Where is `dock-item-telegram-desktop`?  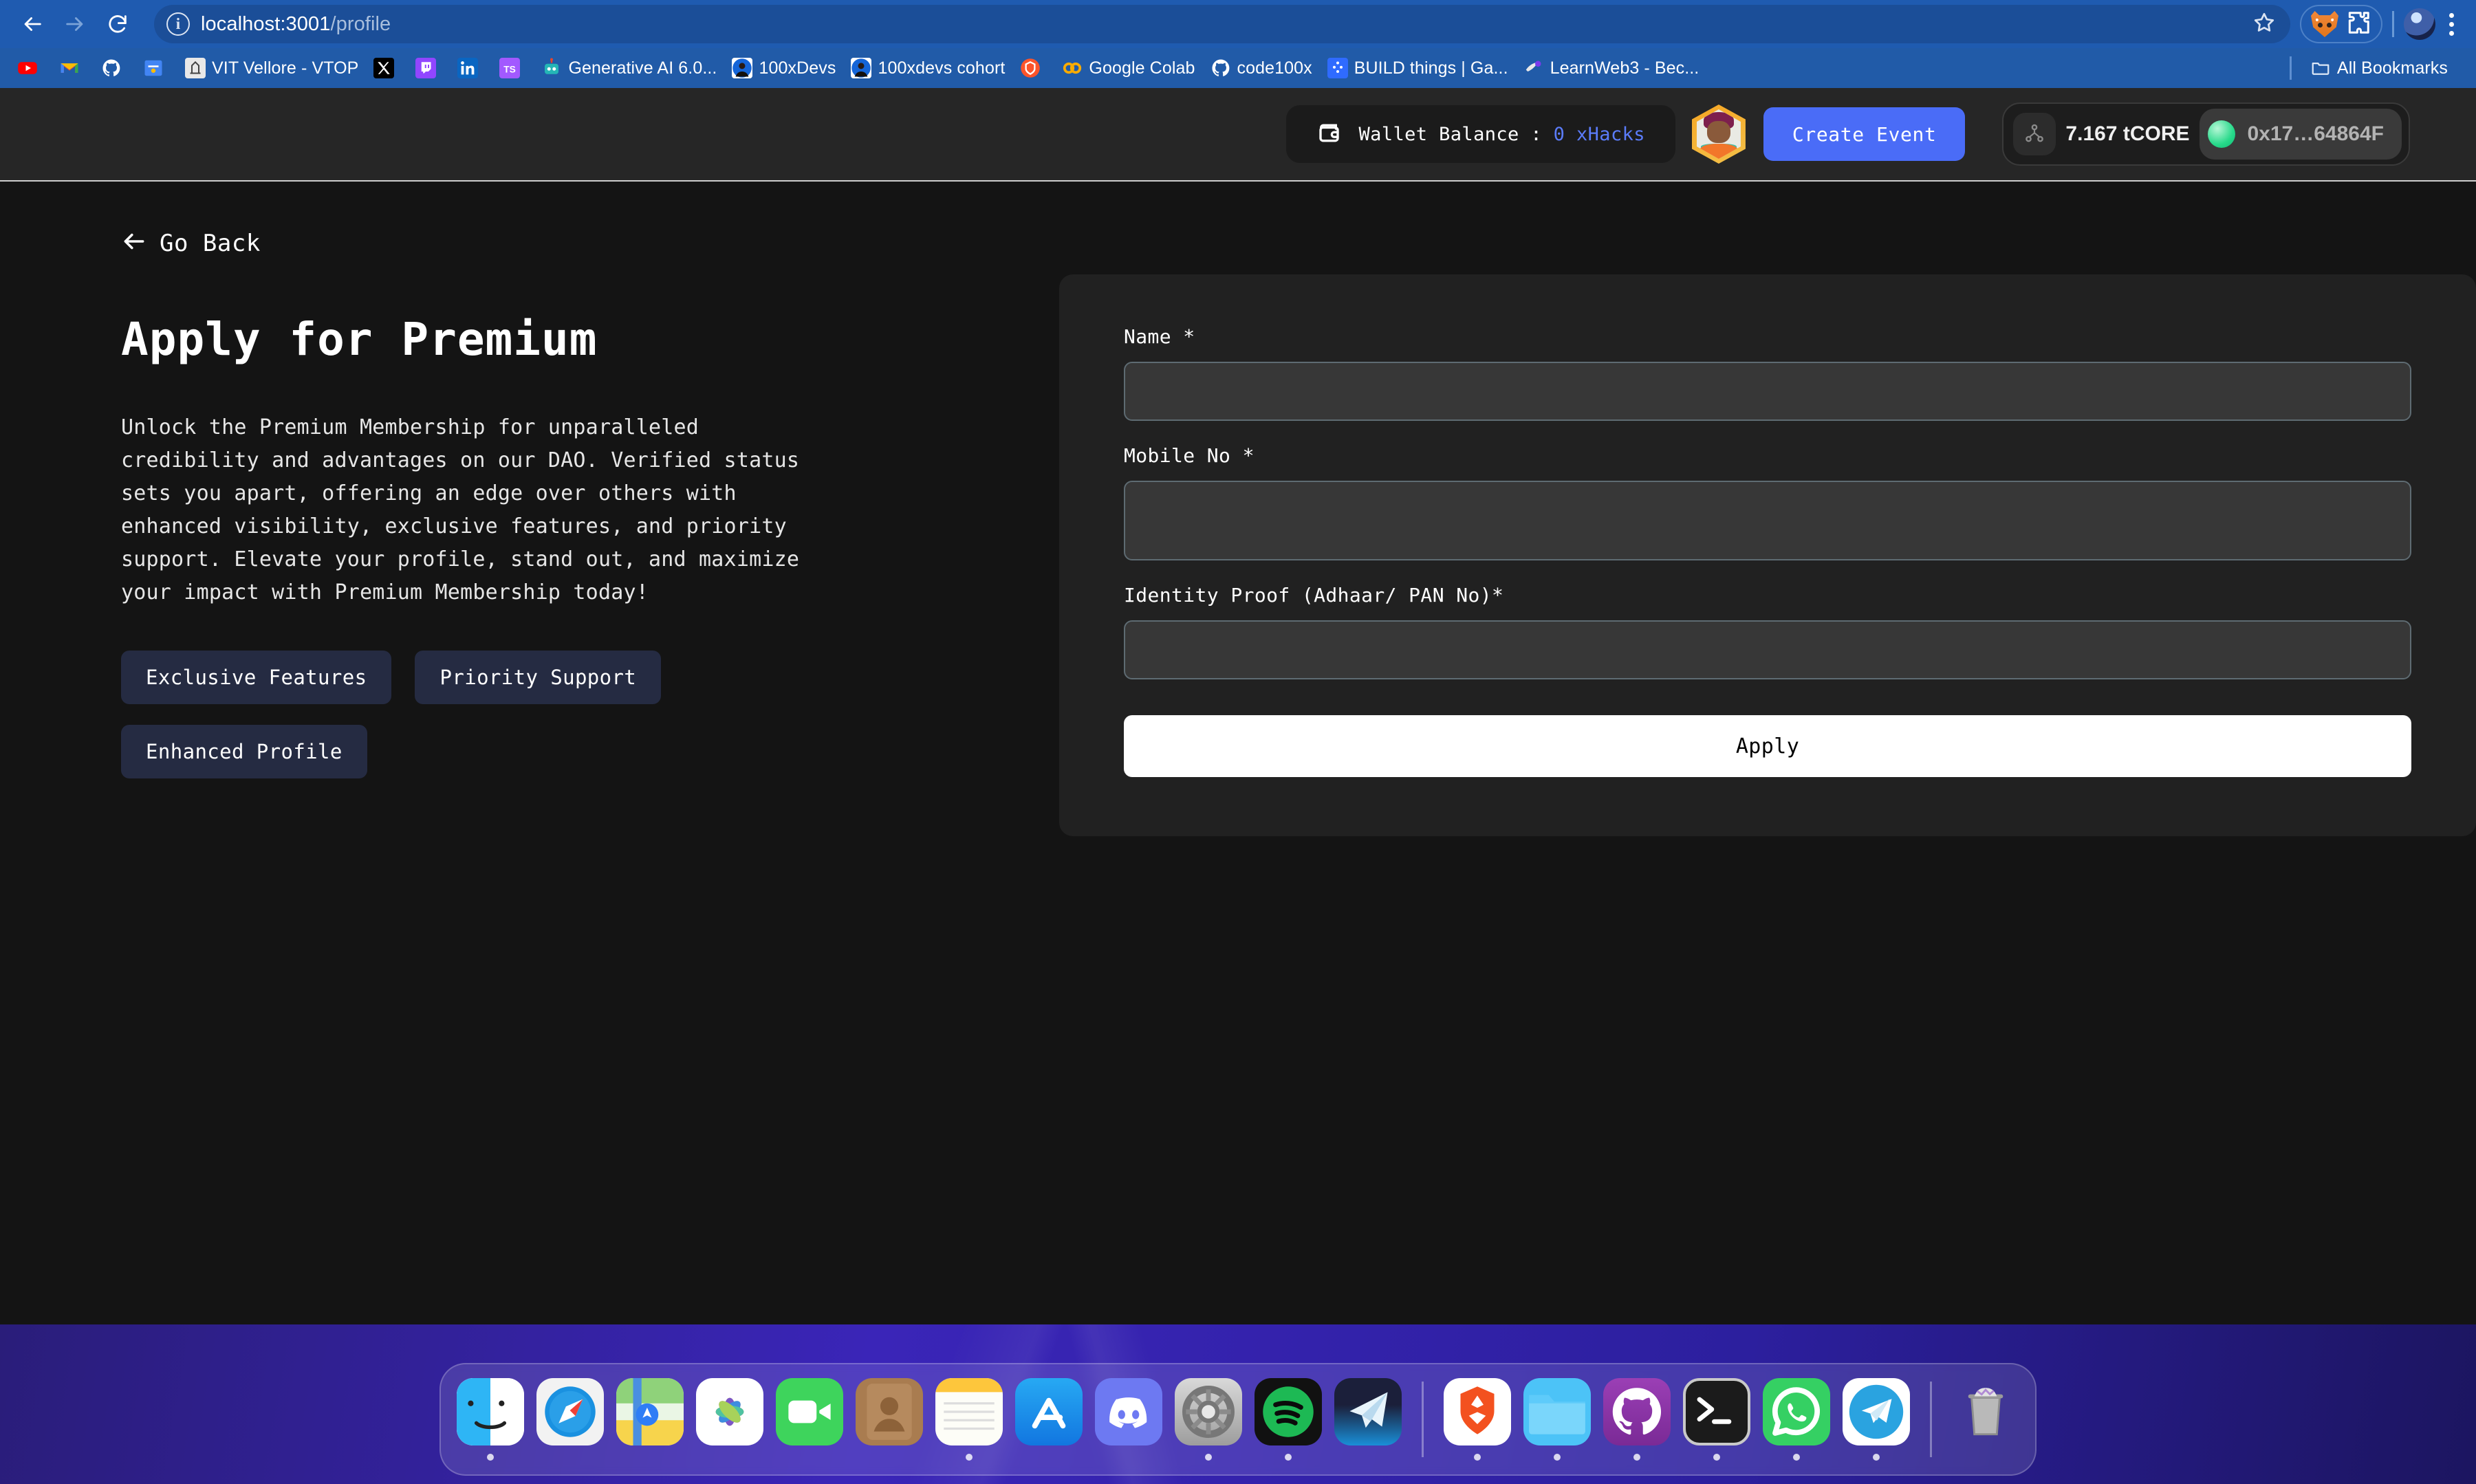 dock-item-telegram-desktop is located at coordinates (1368, 1420).